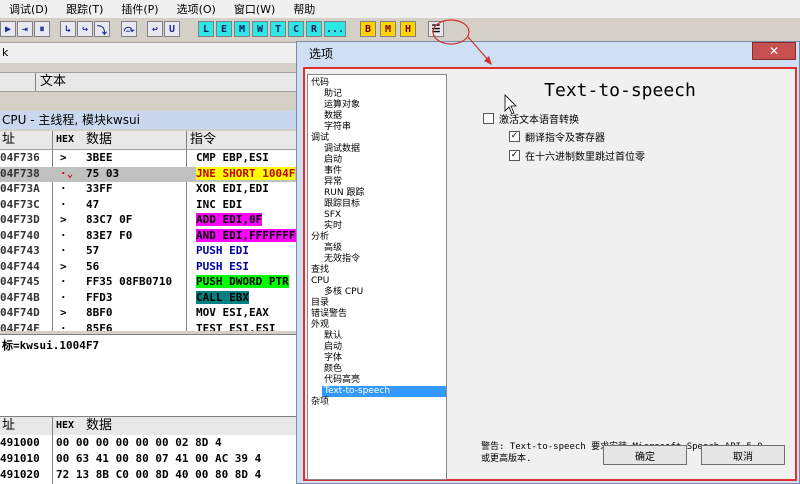 The height and width of the screenshot is (484, 800). I want to click on trace-into-icon: ⤵, so click(102, 29).